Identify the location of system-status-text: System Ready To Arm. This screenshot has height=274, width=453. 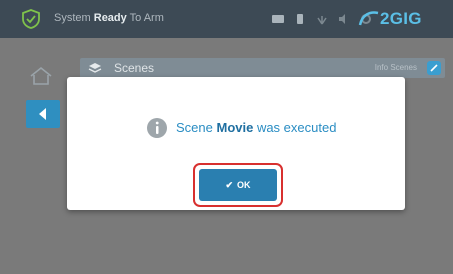
(109, 18).